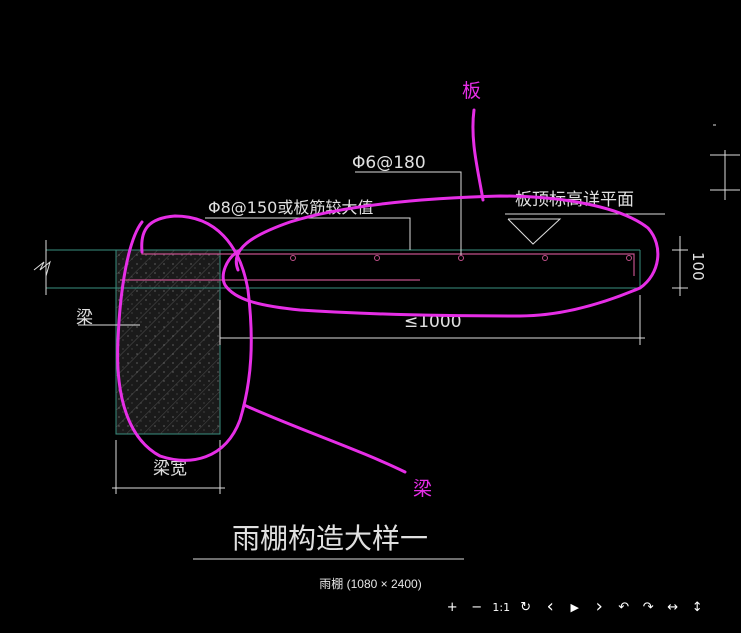  I want to click on rotate-left-icon: ↶, so click(624, 607).